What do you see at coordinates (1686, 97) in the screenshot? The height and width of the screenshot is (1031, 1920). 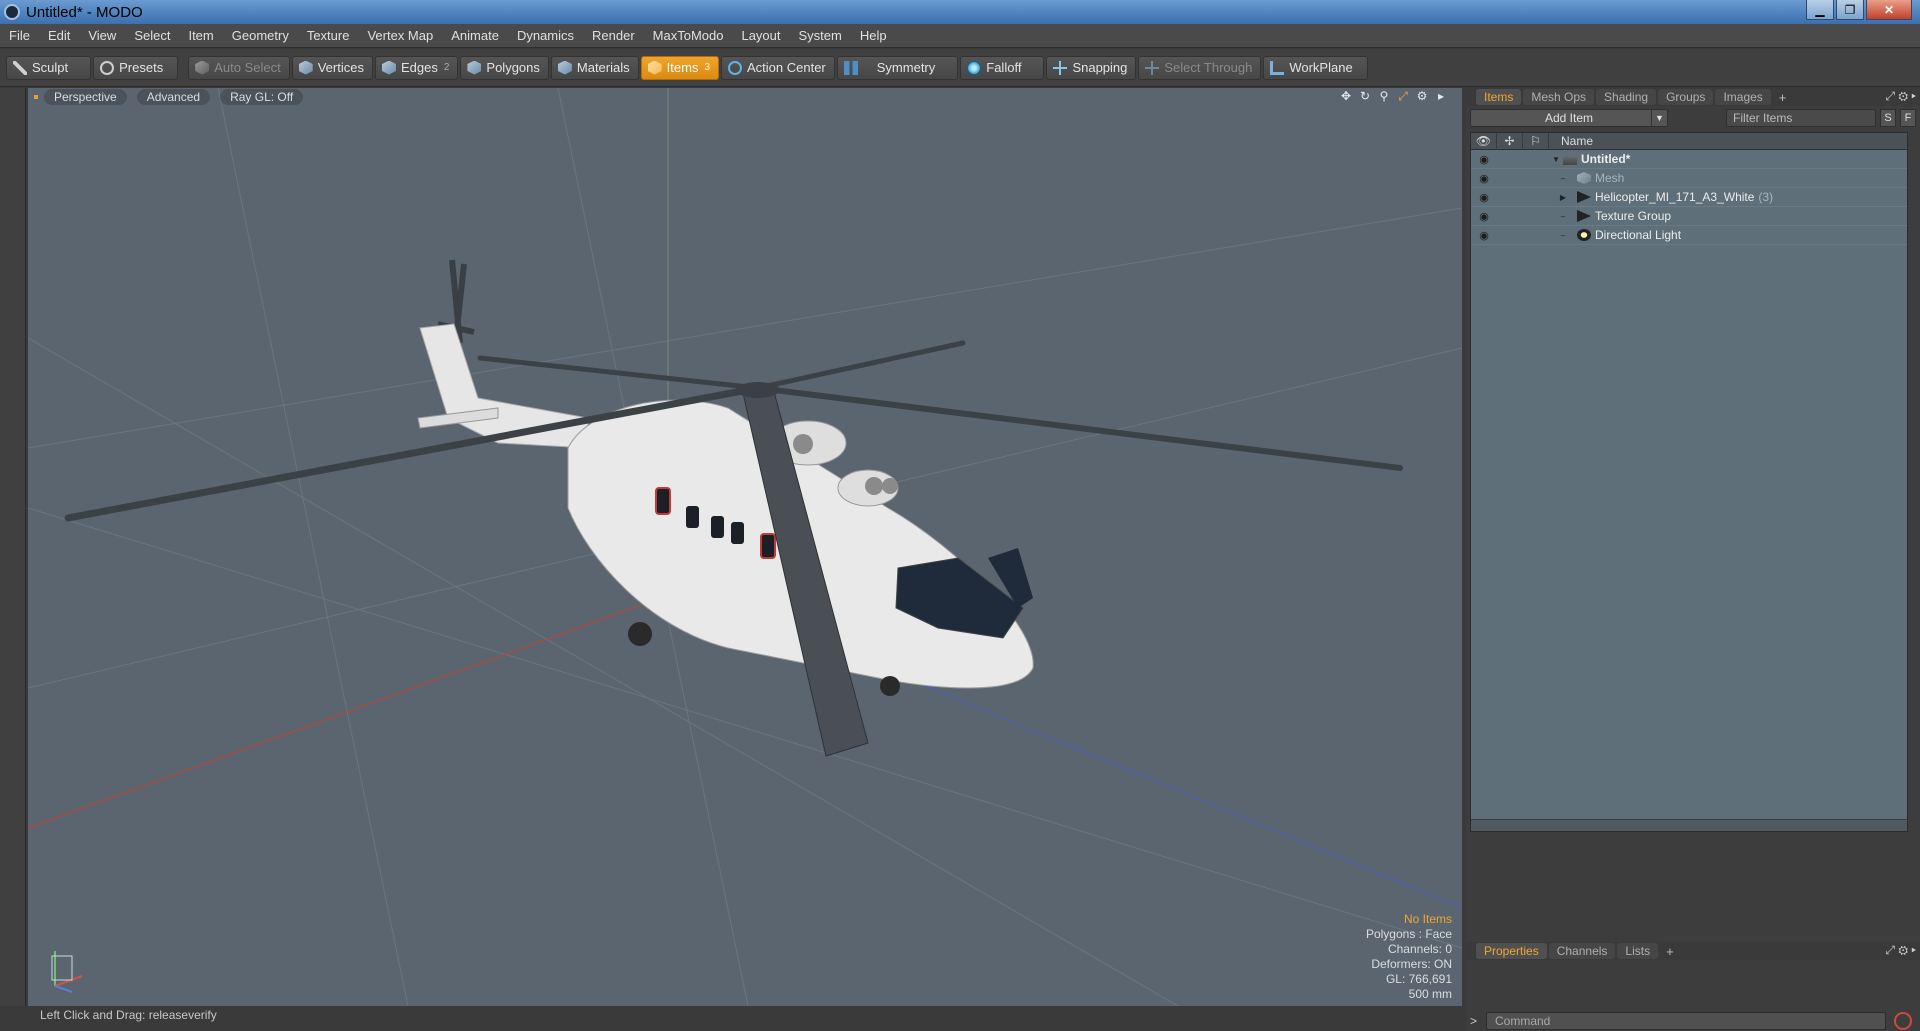 I see `tab-groups: Groups` at bounding box center [1686, 97].